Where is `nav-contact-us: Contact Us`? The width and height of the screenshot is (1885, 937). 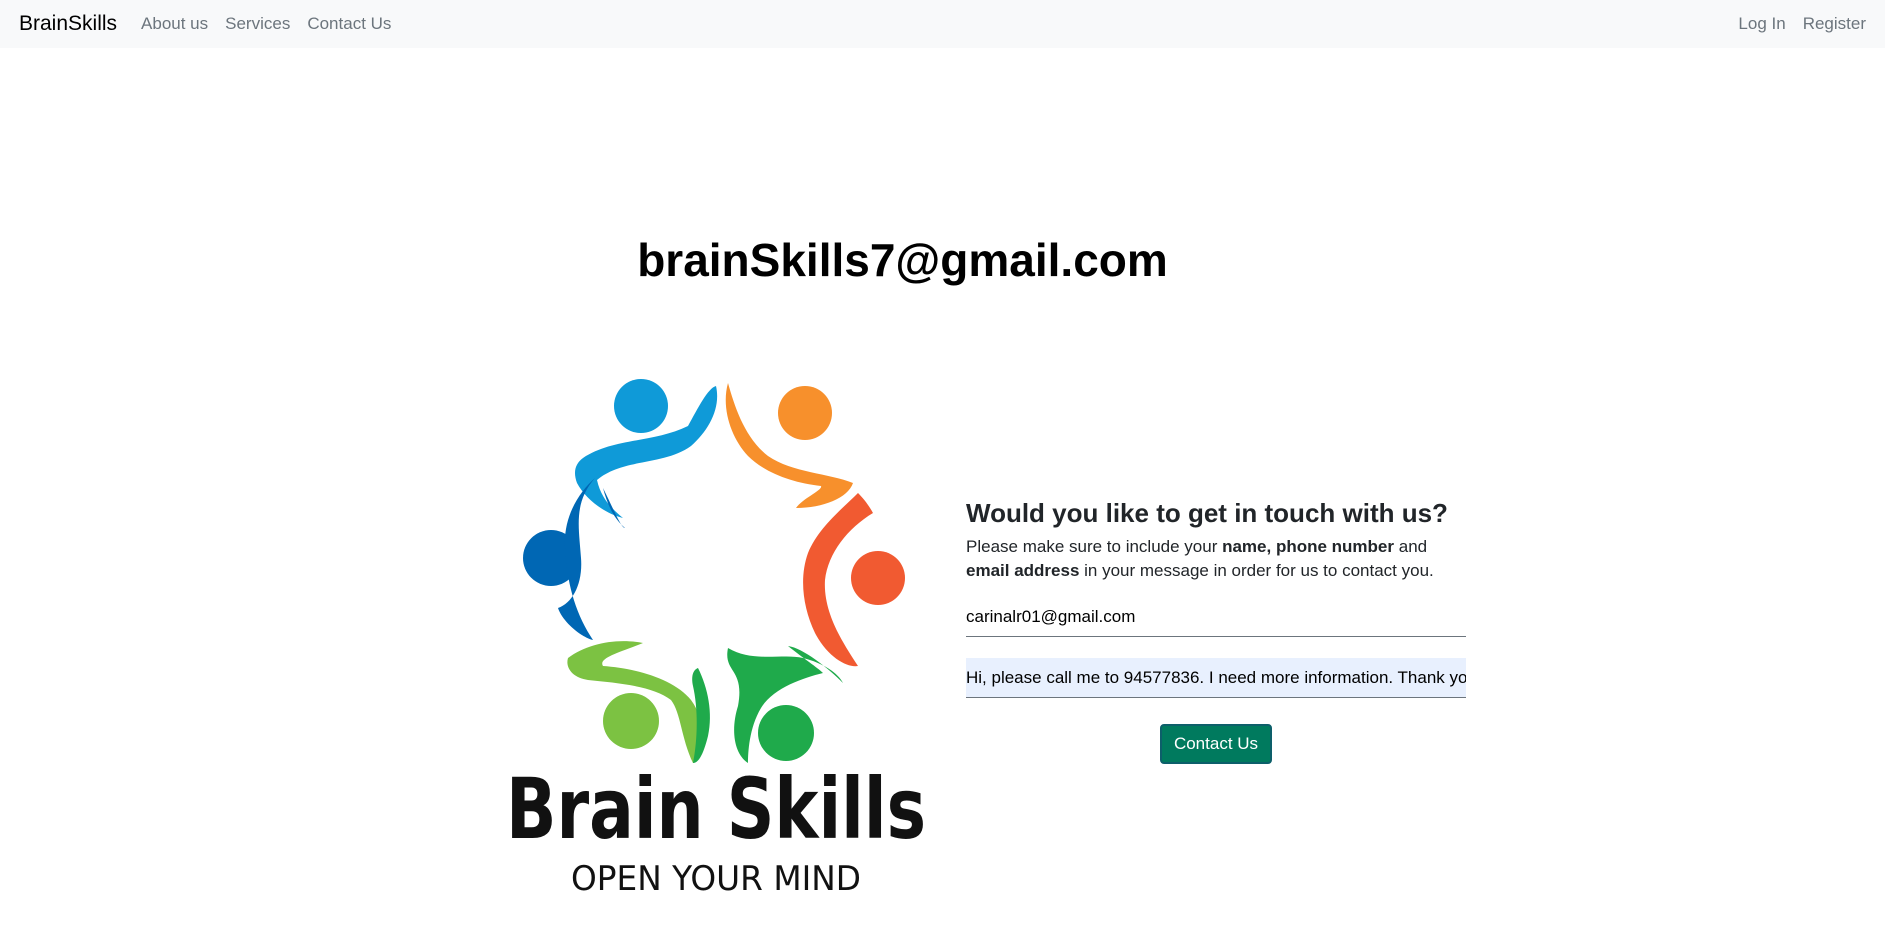 nav-contact-us: Contact Us is located at coordinates (349, 24).